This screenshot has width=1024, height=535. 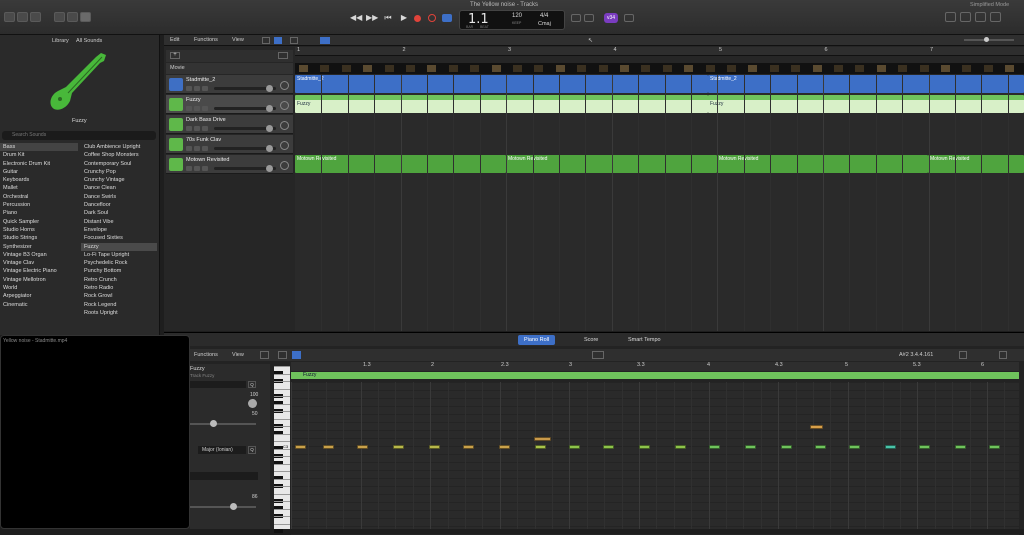 What do you see at coordinates (655, 366) in the screenshot?
I see `editor-ruler: 1.3 2 2.3 3 3.3 4 4.3 5 5.3 6` at bounding box center [655, 366].